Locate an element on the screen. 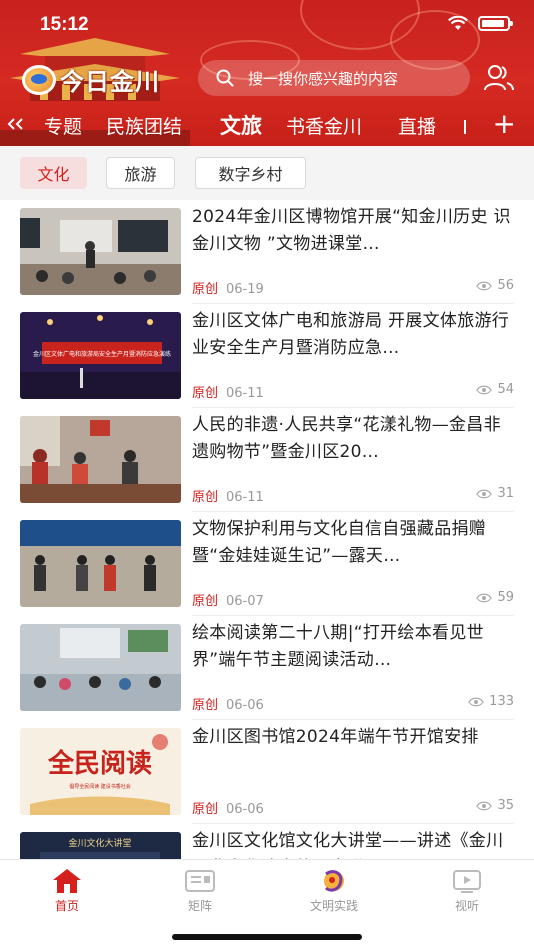 The height and width of the screenshot is (950, 534). article-meta: 原创 06-19 56 is located at coordinates (353, 287).